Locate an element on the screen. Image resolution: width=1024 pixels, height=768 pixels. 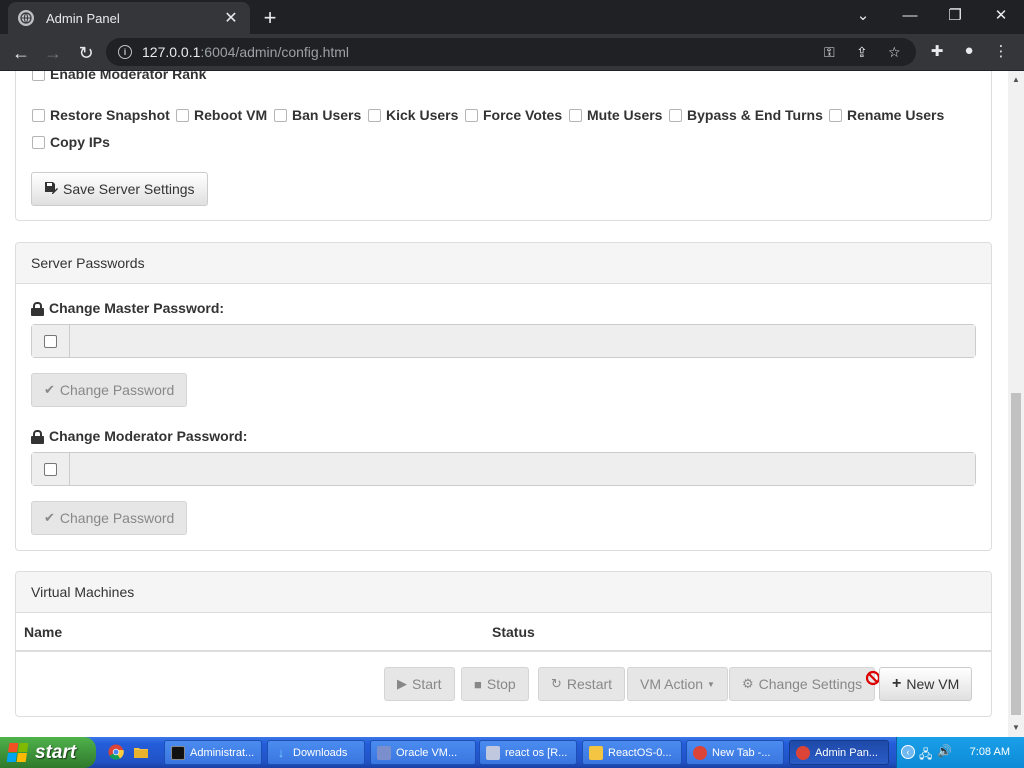
address-bar: i 127.0.0.1:6004/admin/config.html ⚿ ⇪ ☆ is located at coordinates (511, 52).